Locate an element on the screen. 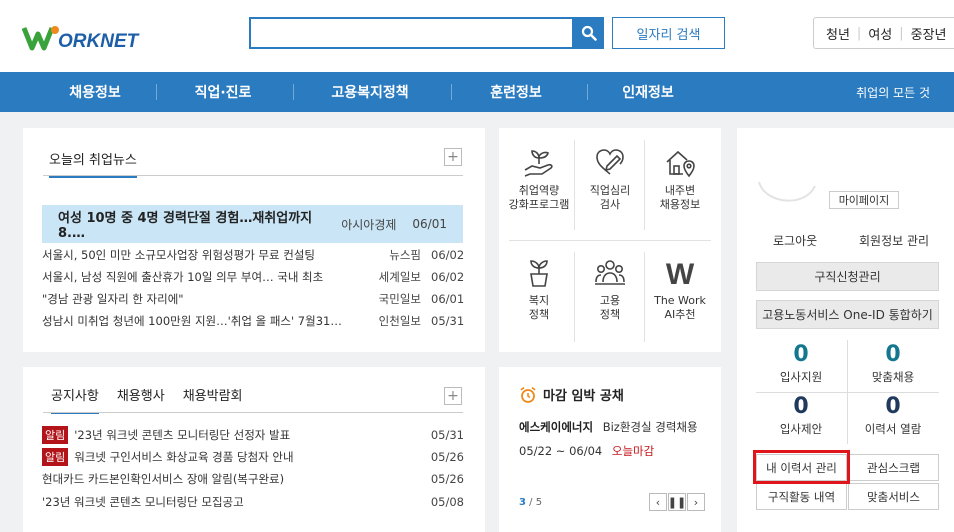  notice-title: 현대카드 카드본인확인서비스 장애 알림(복구완료) is located at coordinates (163, 479).